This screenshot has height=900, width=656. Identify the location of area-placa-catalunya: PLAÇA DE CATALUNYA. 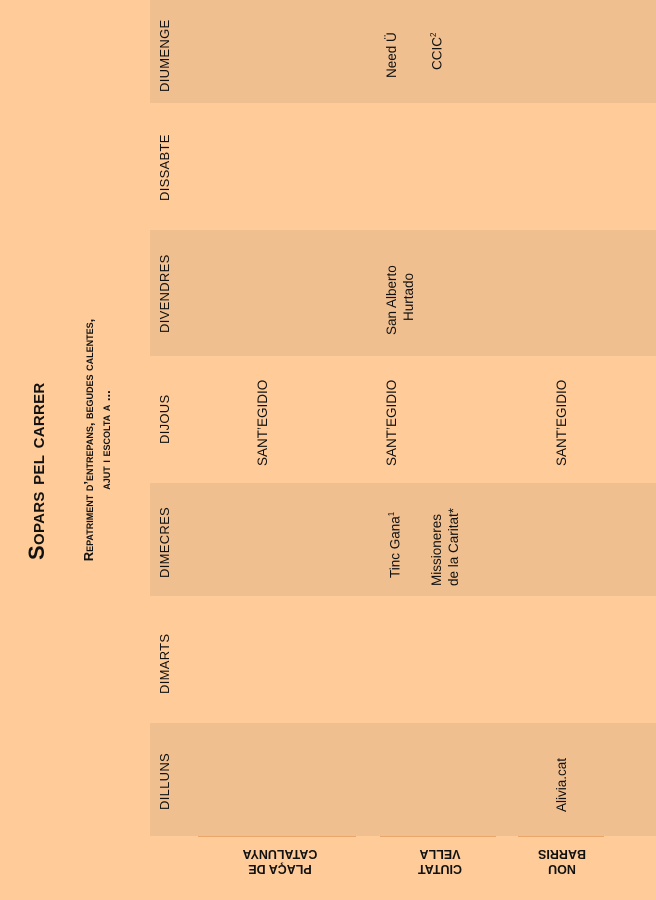
(280, 861).